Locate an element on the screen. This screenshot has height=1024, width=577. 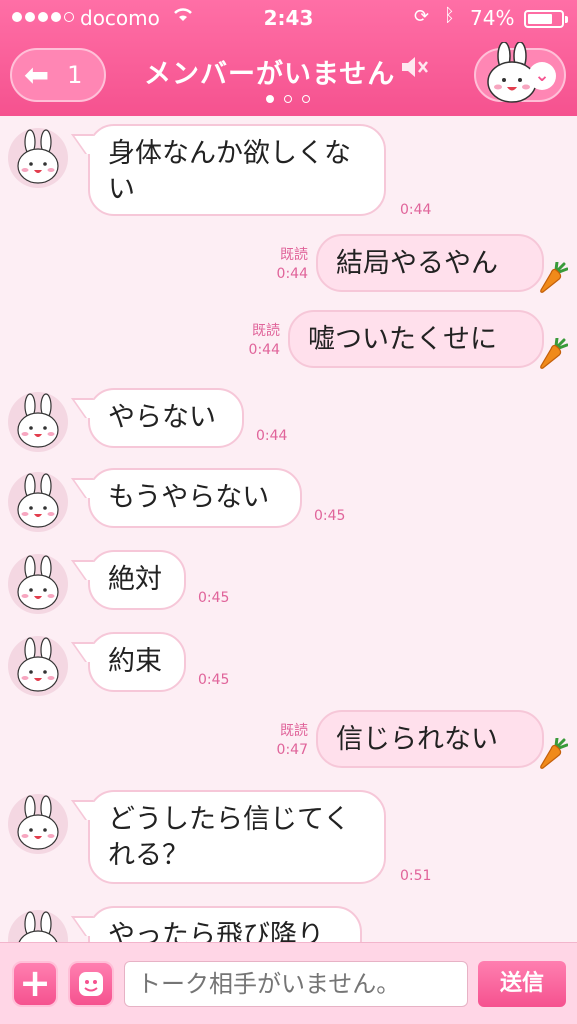
message-input is located at coordinates (296, 984).